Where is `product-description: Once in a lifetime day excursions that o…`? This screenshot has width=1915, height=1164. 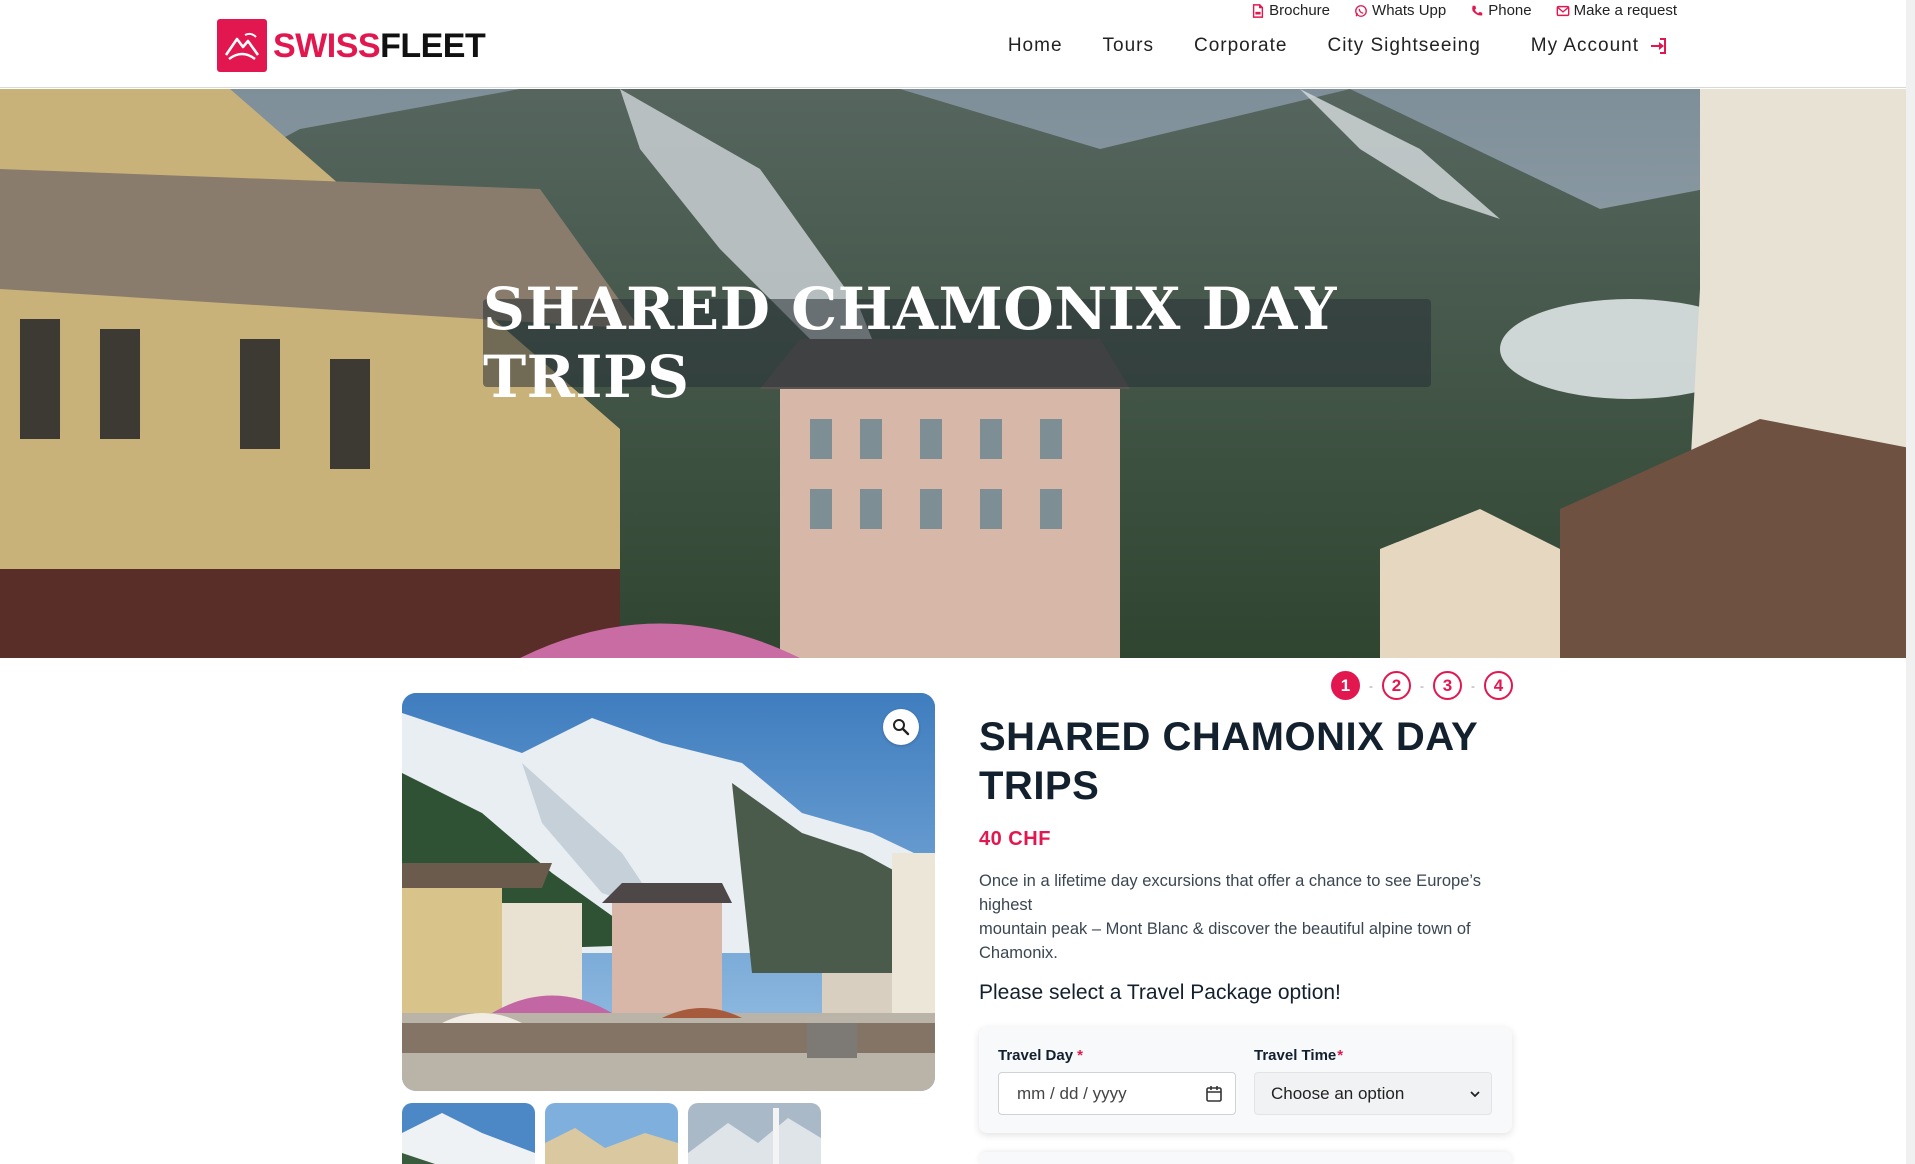 product-description: Once in a lifetime day excursions that o… is located at coordinates (1244, 917).